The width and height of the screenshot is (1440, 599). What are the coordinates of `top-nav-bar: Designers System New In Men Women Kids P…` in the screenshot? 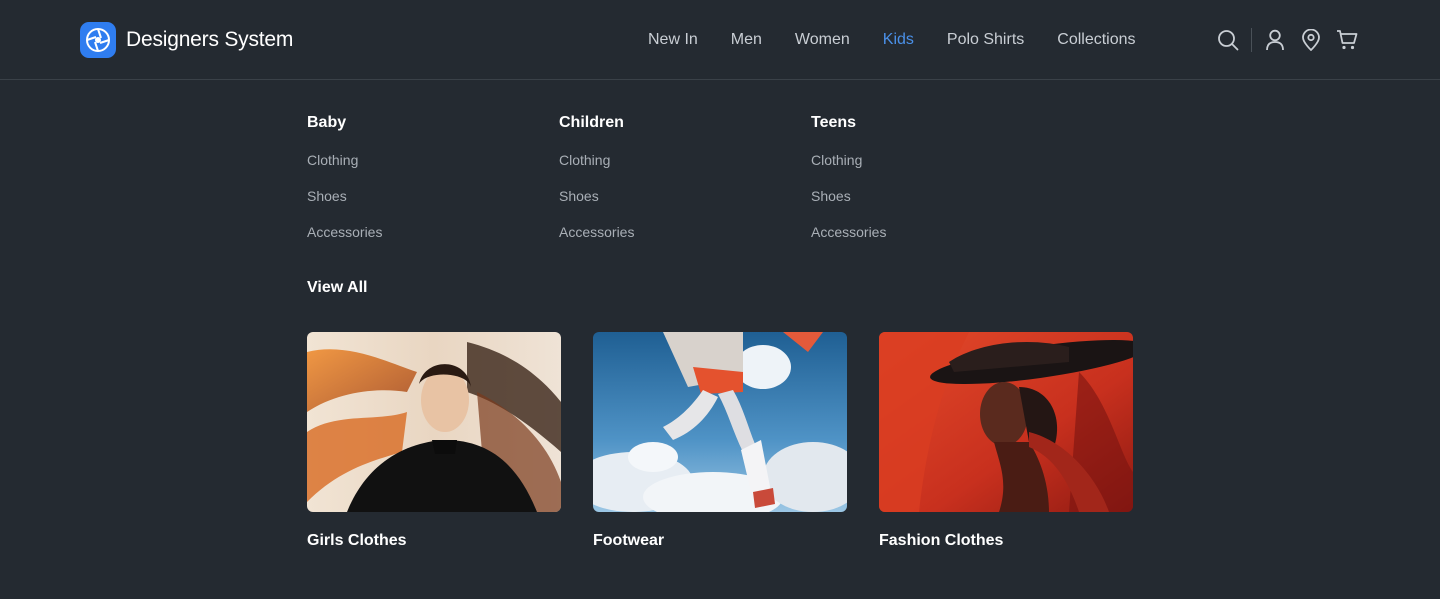 It's located at (720, 40).